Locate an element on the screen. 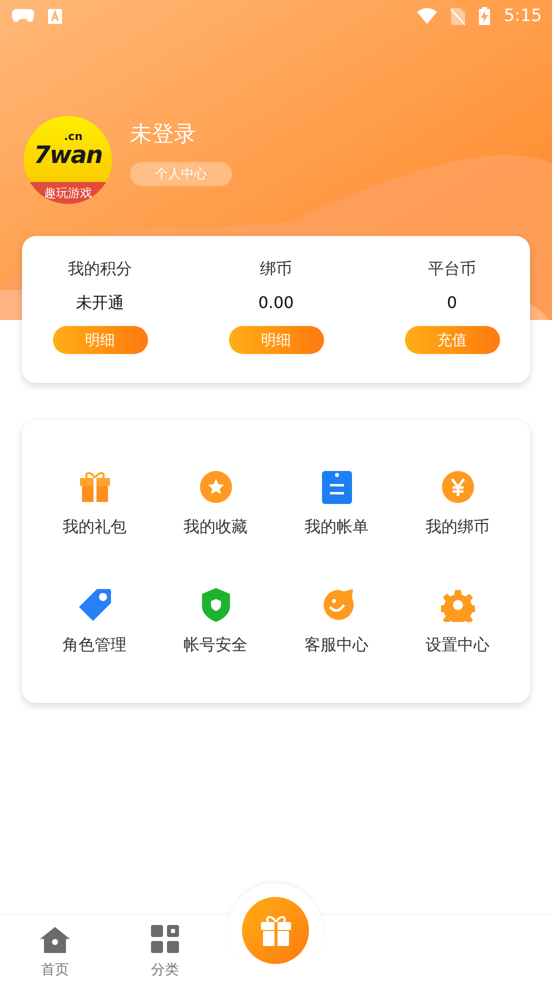 This screenshot has height=983, width=552. menu-item: 我的收藏 is located at coordinates (216, 527).